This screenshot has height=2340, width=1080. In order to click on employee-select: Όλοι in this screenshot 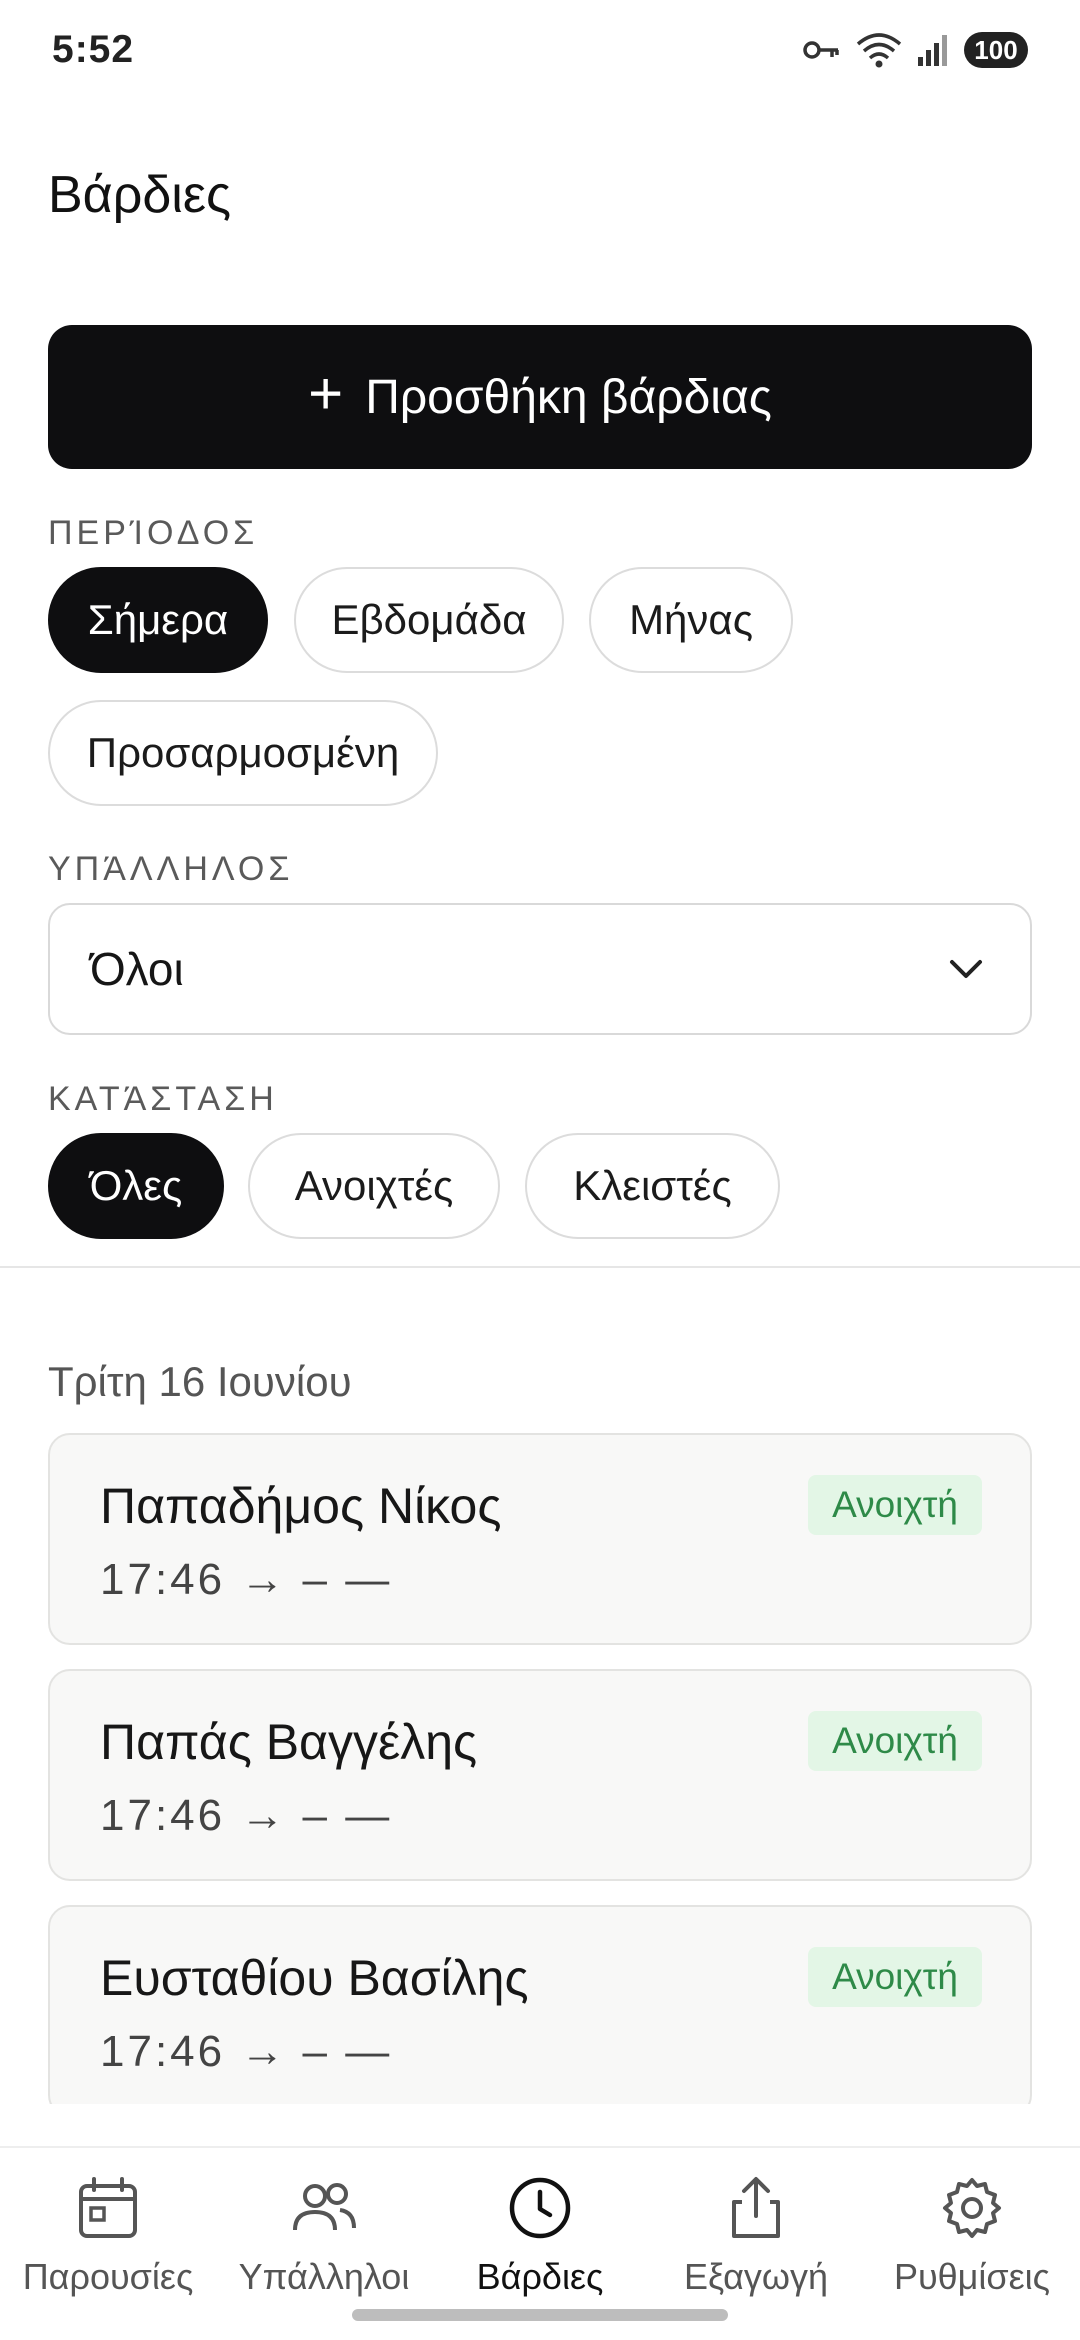, I will do `click(540, 969)`.